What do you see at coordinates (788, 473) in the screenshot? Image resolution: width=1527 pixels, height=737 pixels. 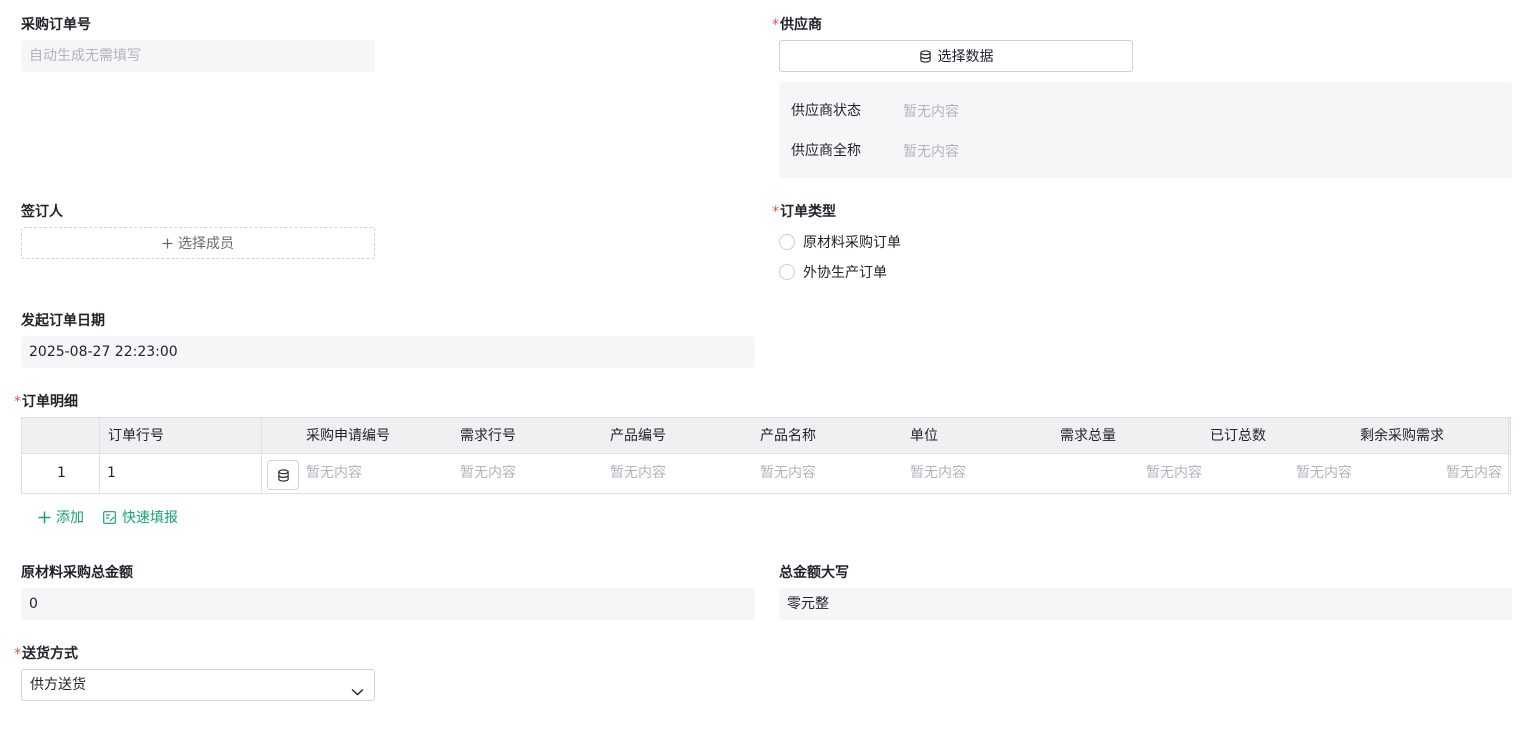 I see `cell-product-name: 暂无内容` at bounding box center [788, 473].